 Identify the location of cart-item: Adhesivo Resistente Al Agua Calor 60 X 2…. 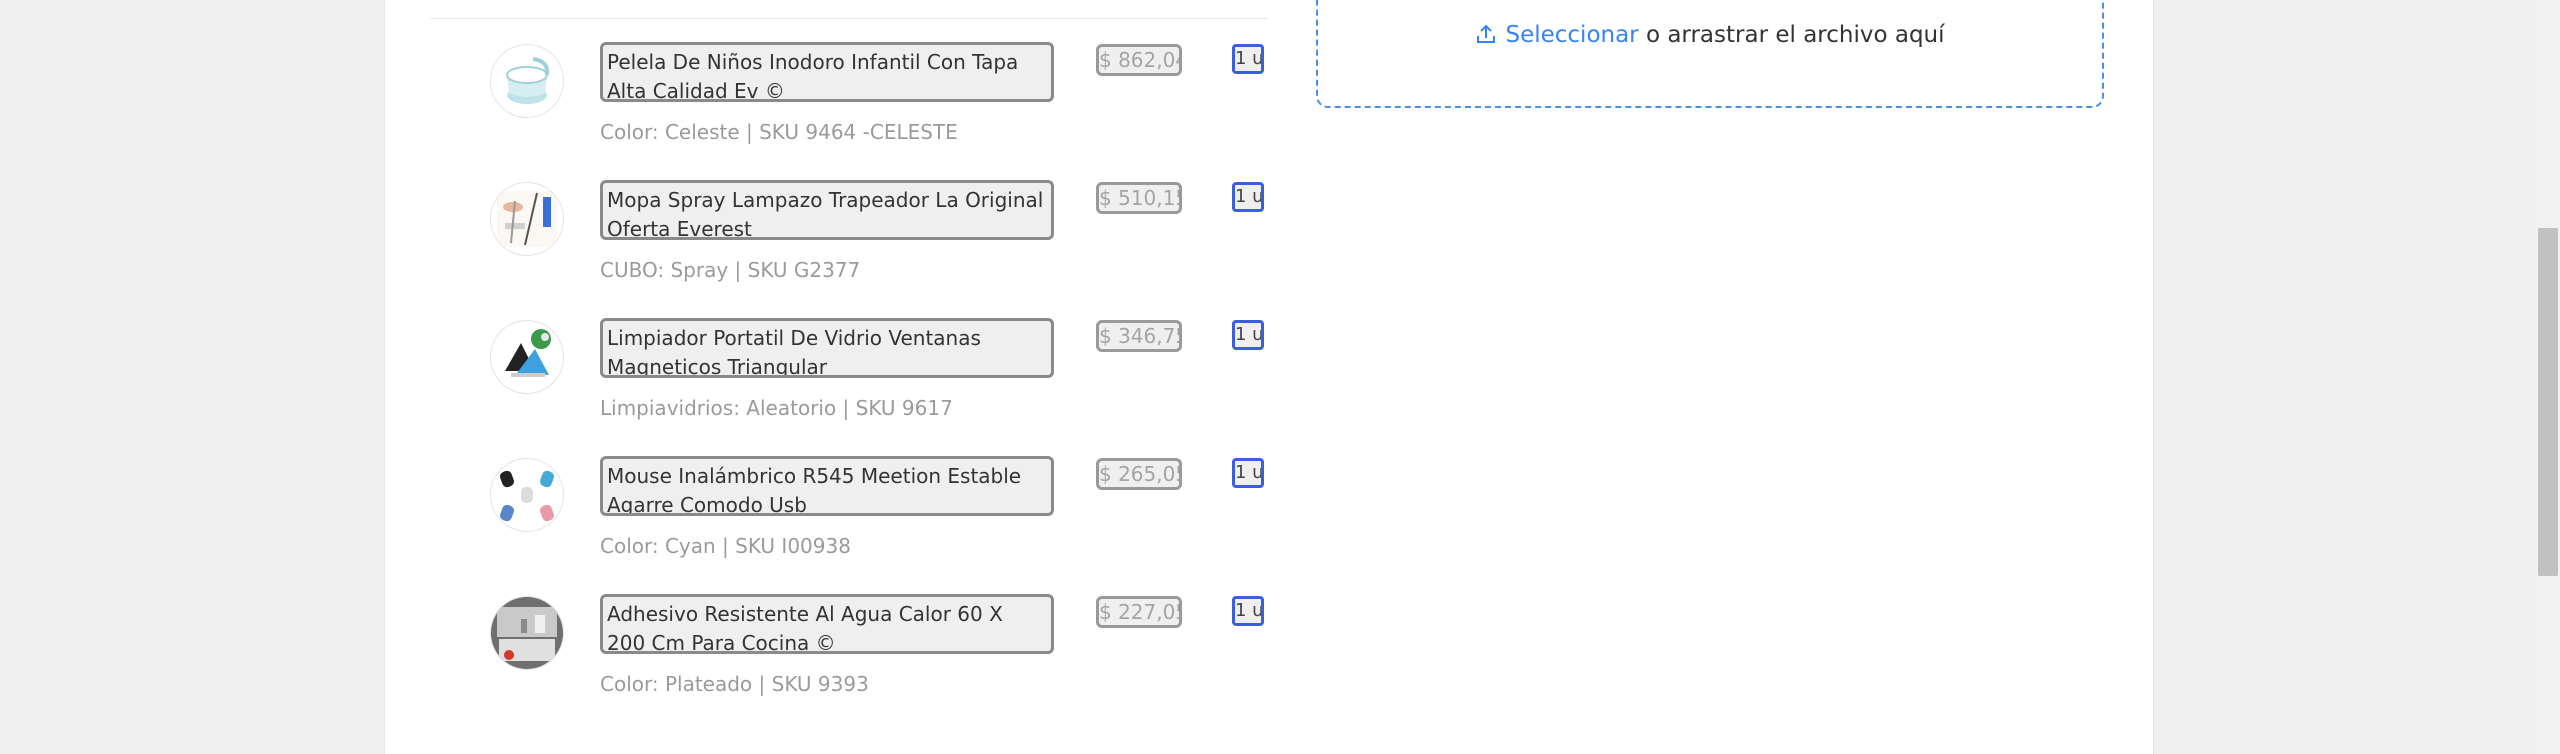
(890, 664).